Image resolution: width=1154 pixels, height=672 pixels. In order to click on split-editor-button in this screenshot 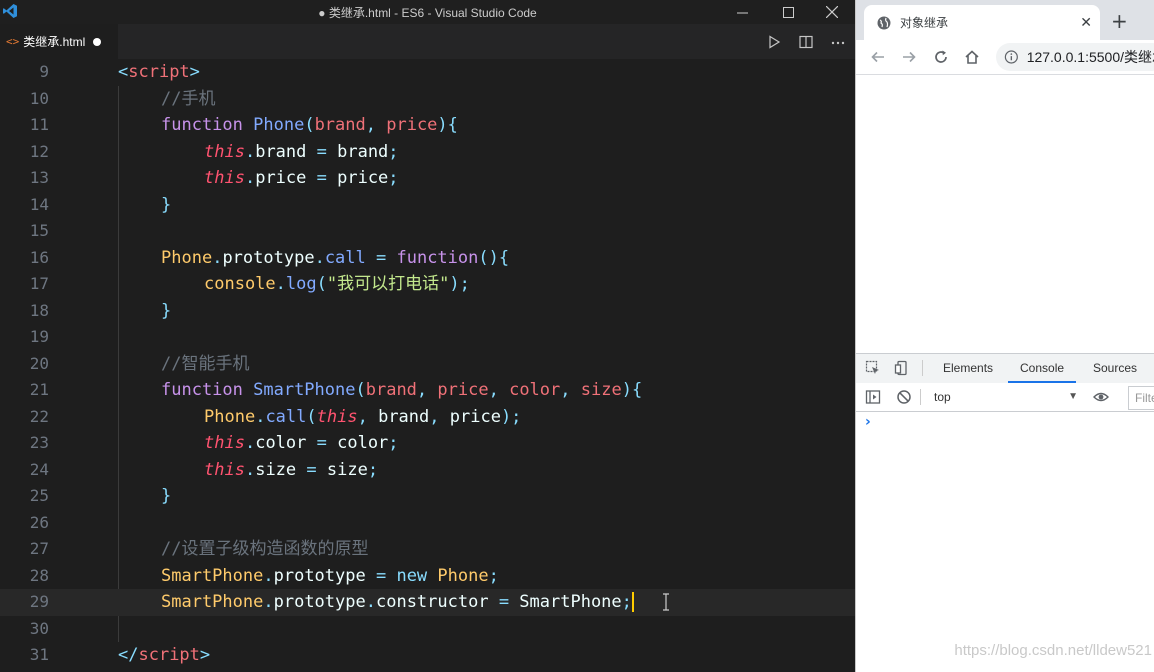, I will do `click(806, 42)`.